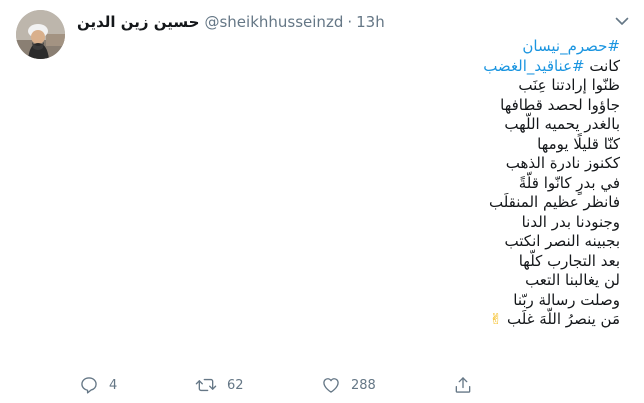  I want to click on tweet-line: بعد التجارب كلّها, so click(380, 262).